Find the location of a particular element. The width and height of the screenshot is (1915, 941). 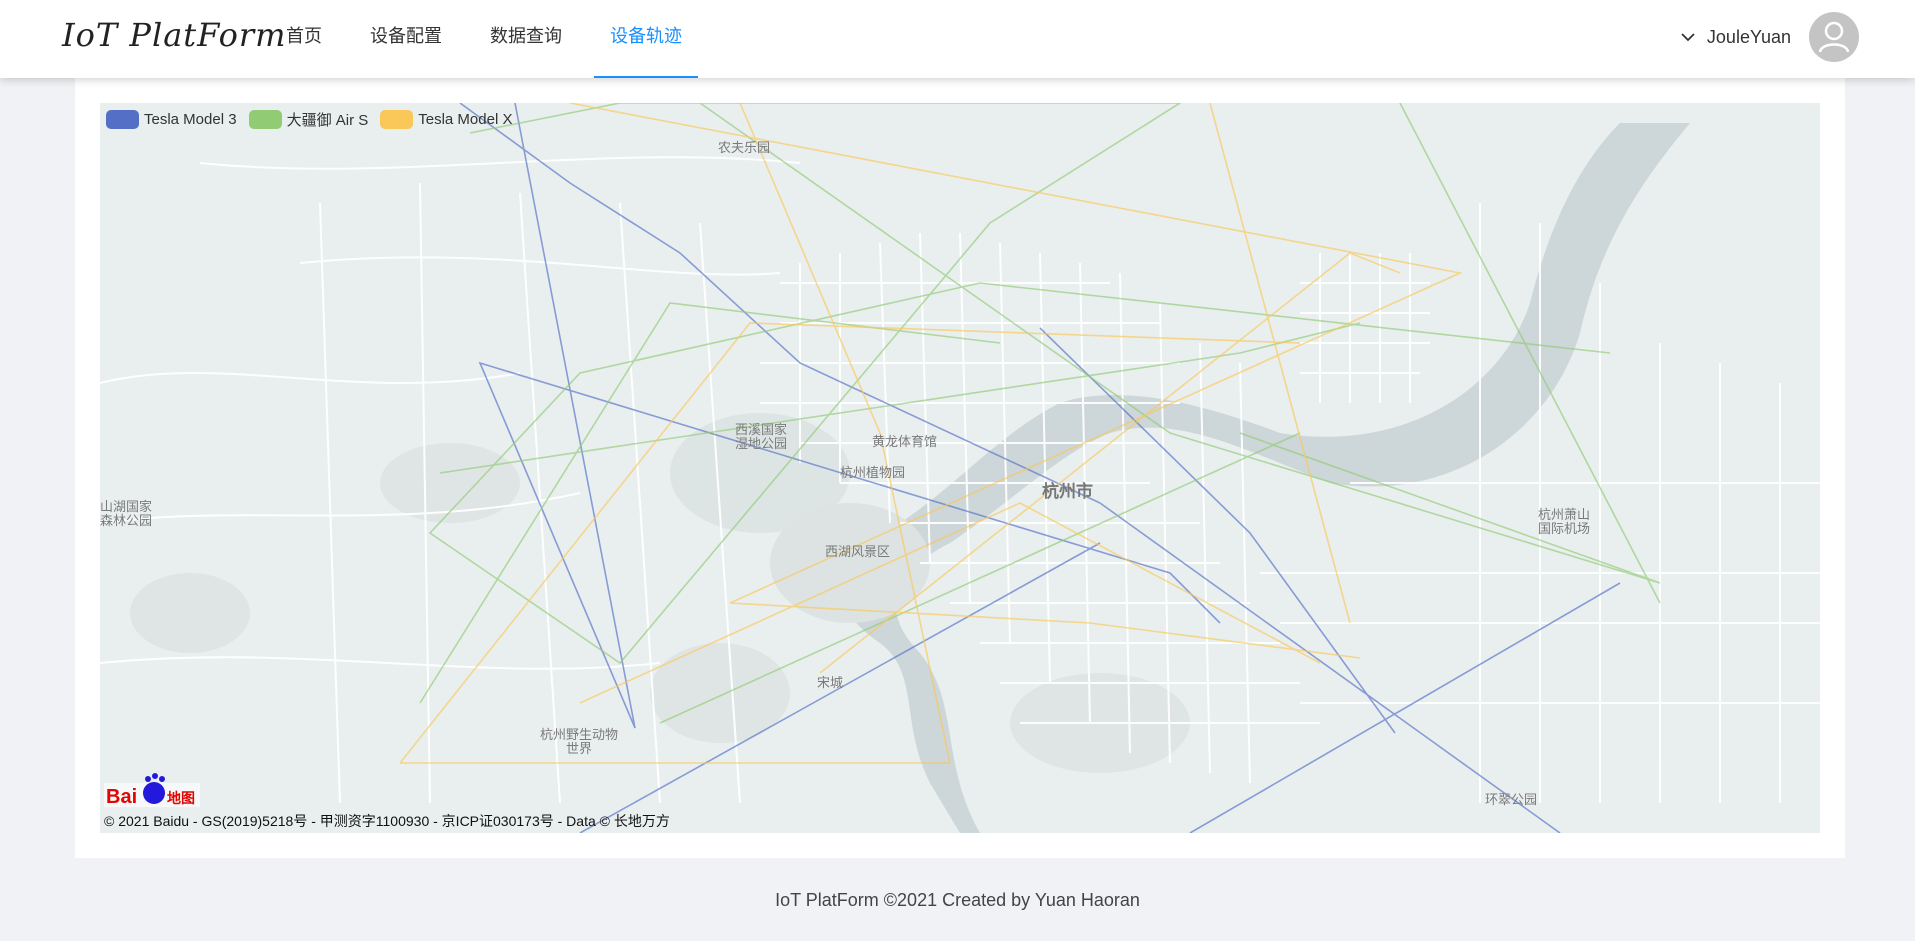

nav-item-device-config: 设备配置 is located at coordinates (406, 39).